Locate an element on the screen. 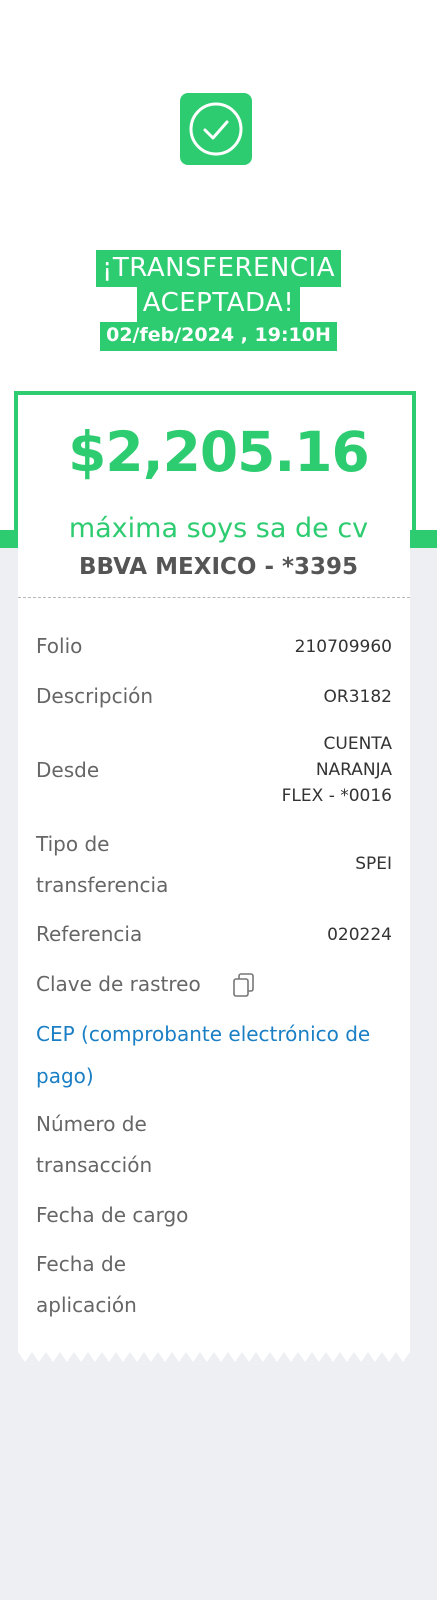 The image size is (437, 1600). transfer-amount: $2,205.16 is located at coordinates (219, 452).